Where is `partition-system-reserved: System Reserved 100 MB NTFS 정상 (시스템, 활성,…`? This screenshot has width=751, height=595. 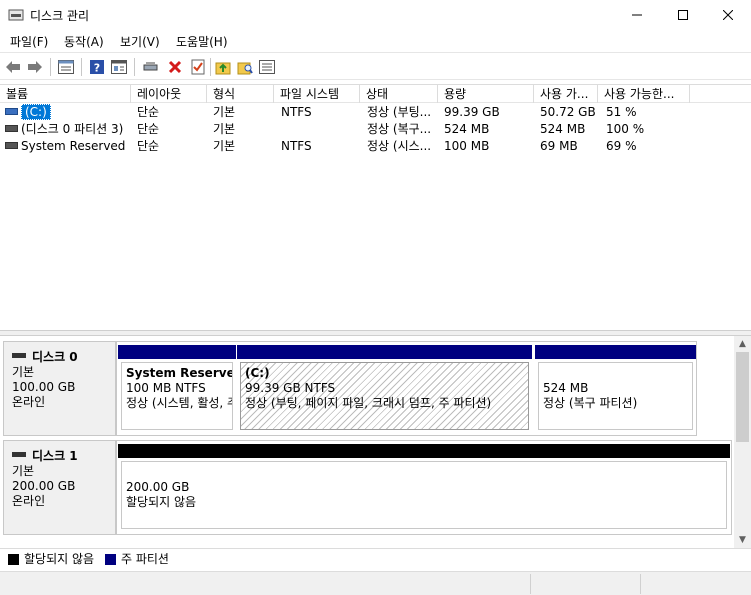 partition-system-reserved: System Reserved 100 MB NTFS 정상 (시스템, 활성,… is located at coordinates (177, 389).